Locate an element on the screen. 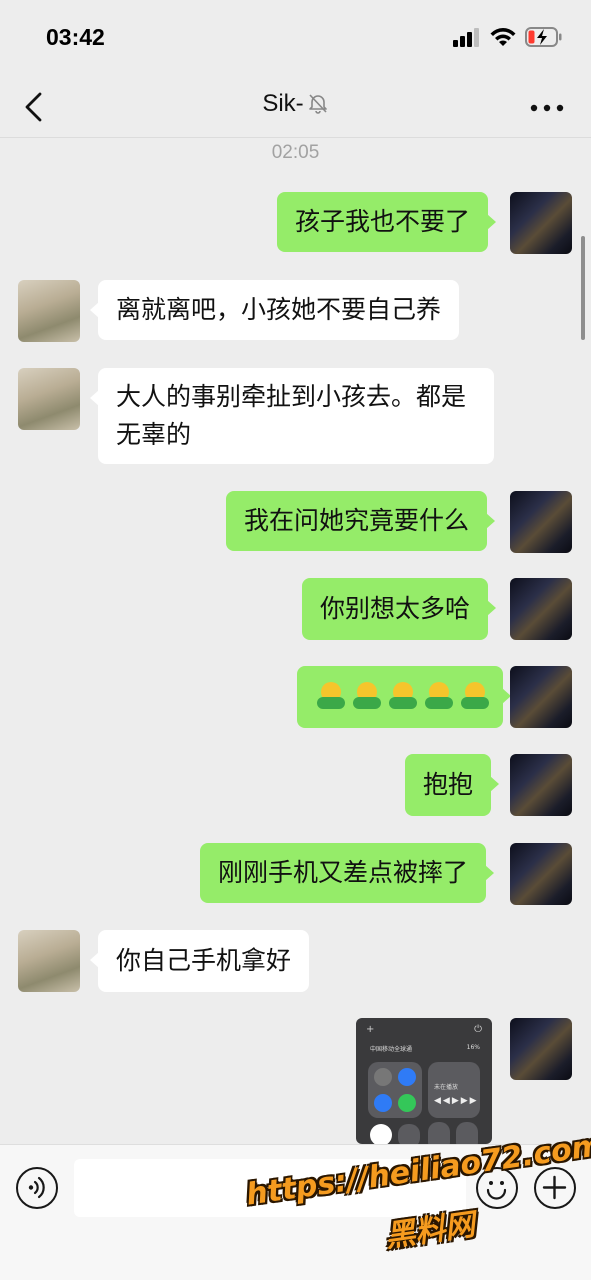 The height and width of the screenshot is (1280, 591). message-text: 你别想太多哈 is located at coordinates (395, 608).